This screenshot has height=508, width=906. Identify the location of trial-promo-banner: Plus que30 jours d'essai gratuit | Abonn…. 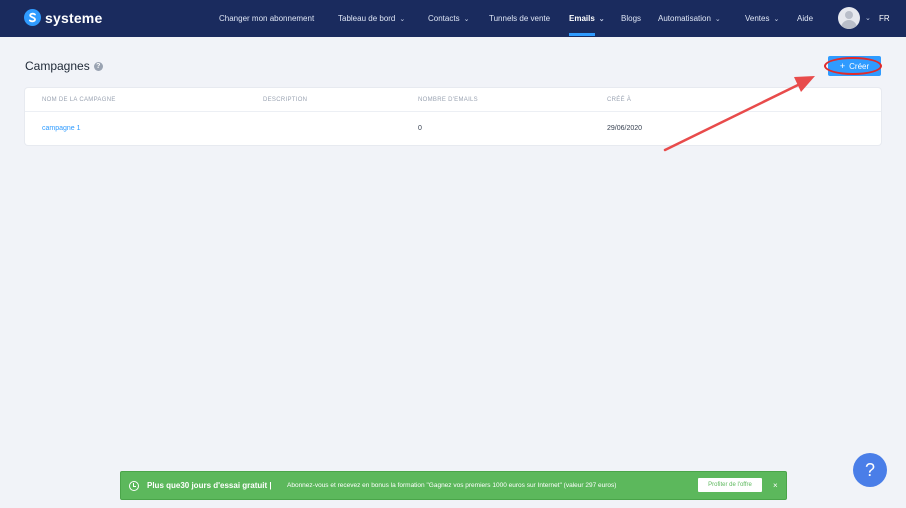
(453, 485).